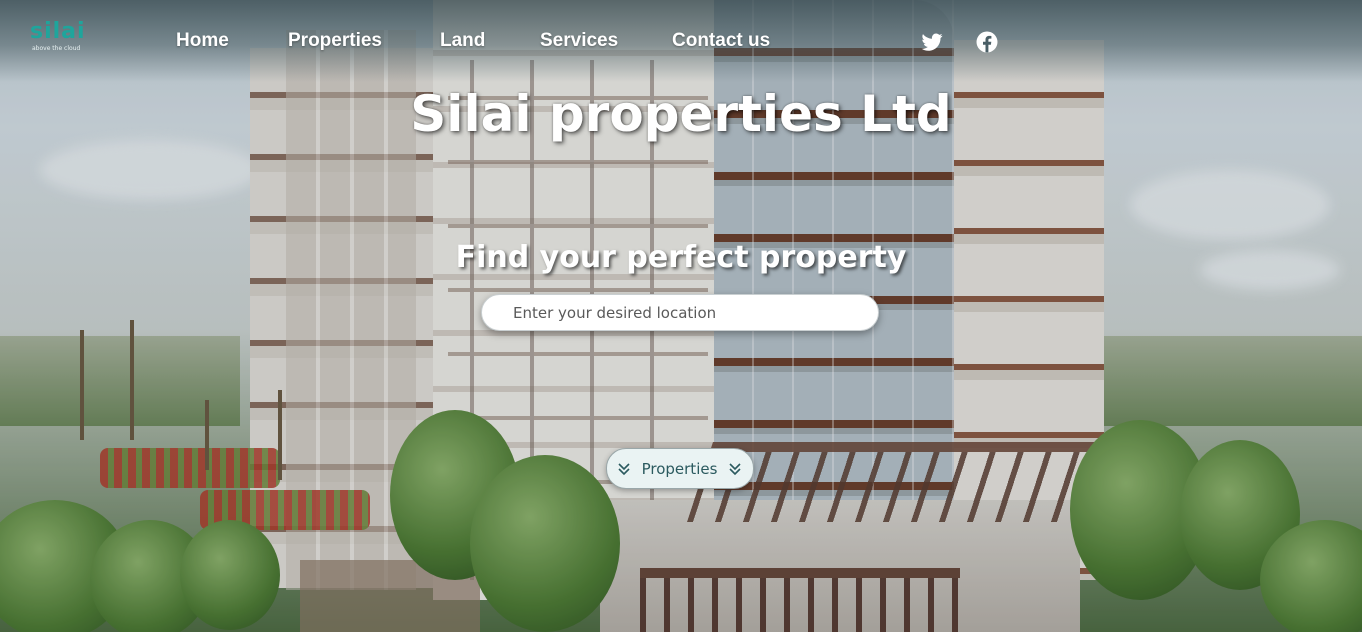  What do you see at coordinates (932, 42) in the screenshot?
I see `twitter-icon` at bounding box center [932, 42].